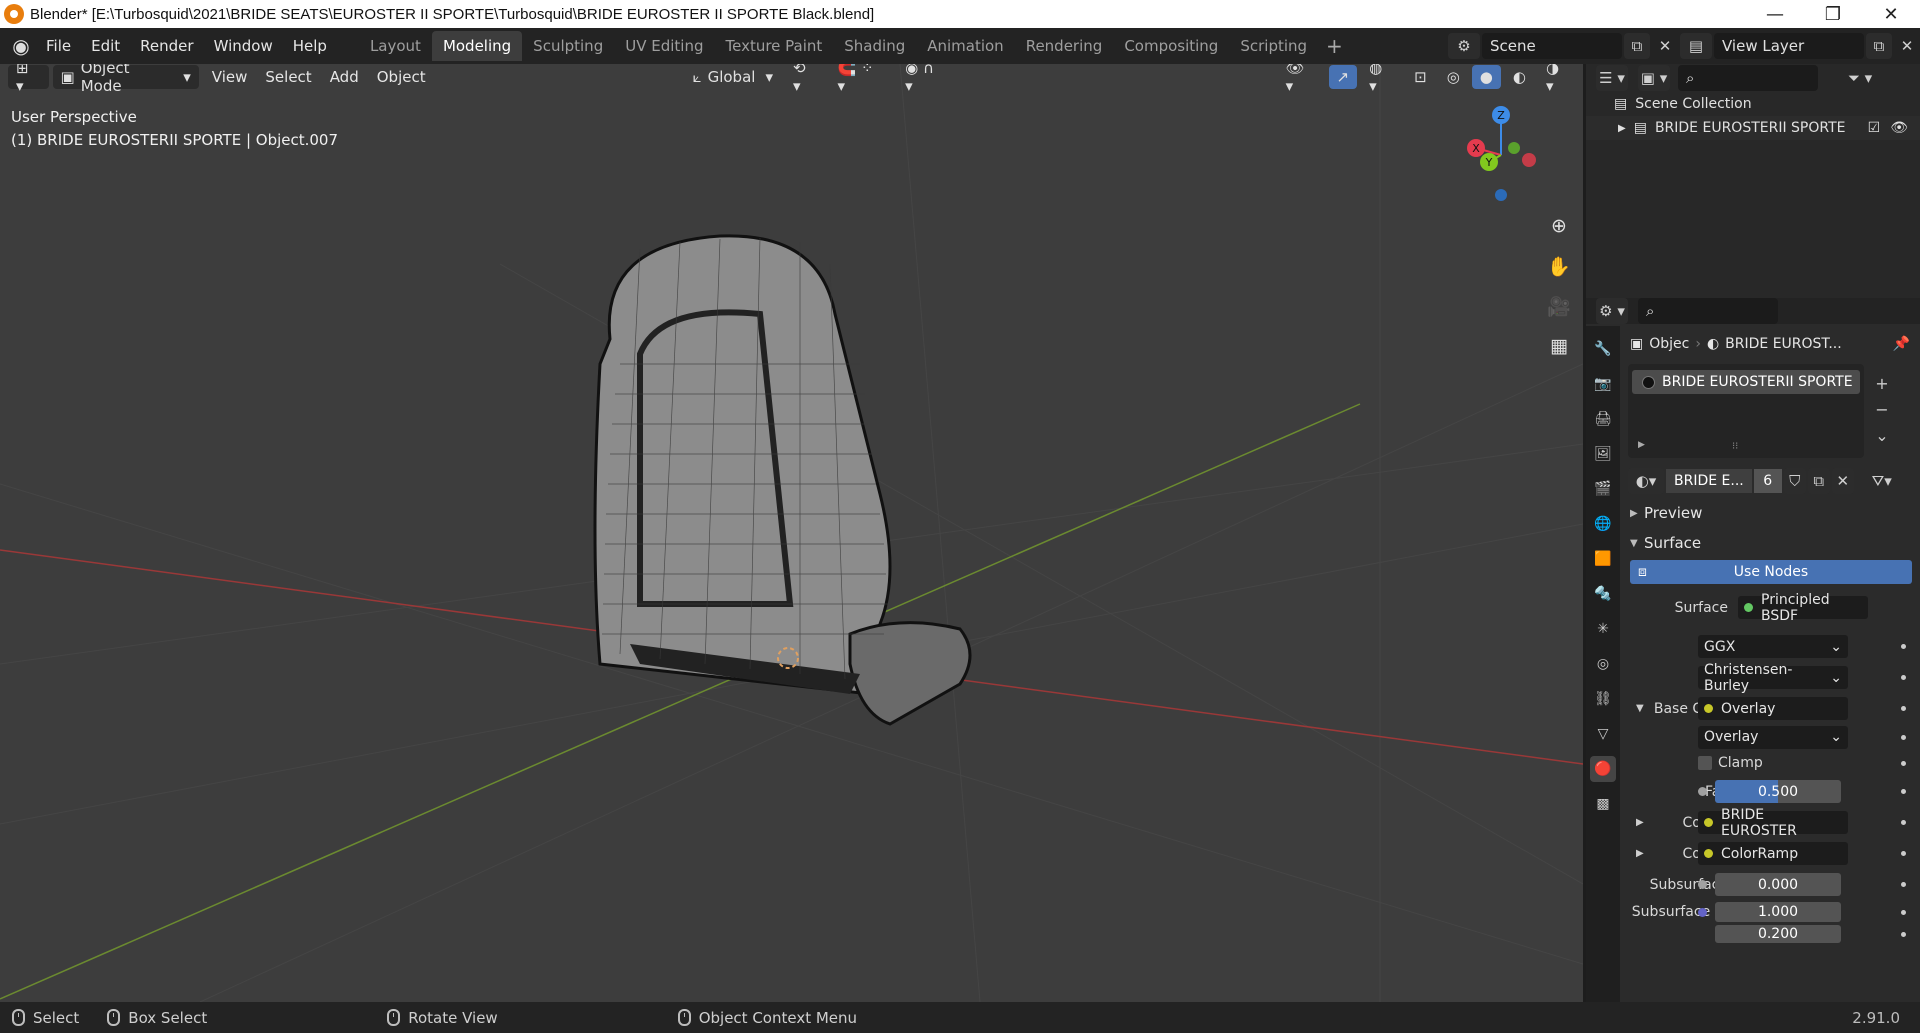 The image size is (1920, 1033). I want to click on subsurface-method-dropdown: Christensen-Burley ⌄, so click(1773, 678).